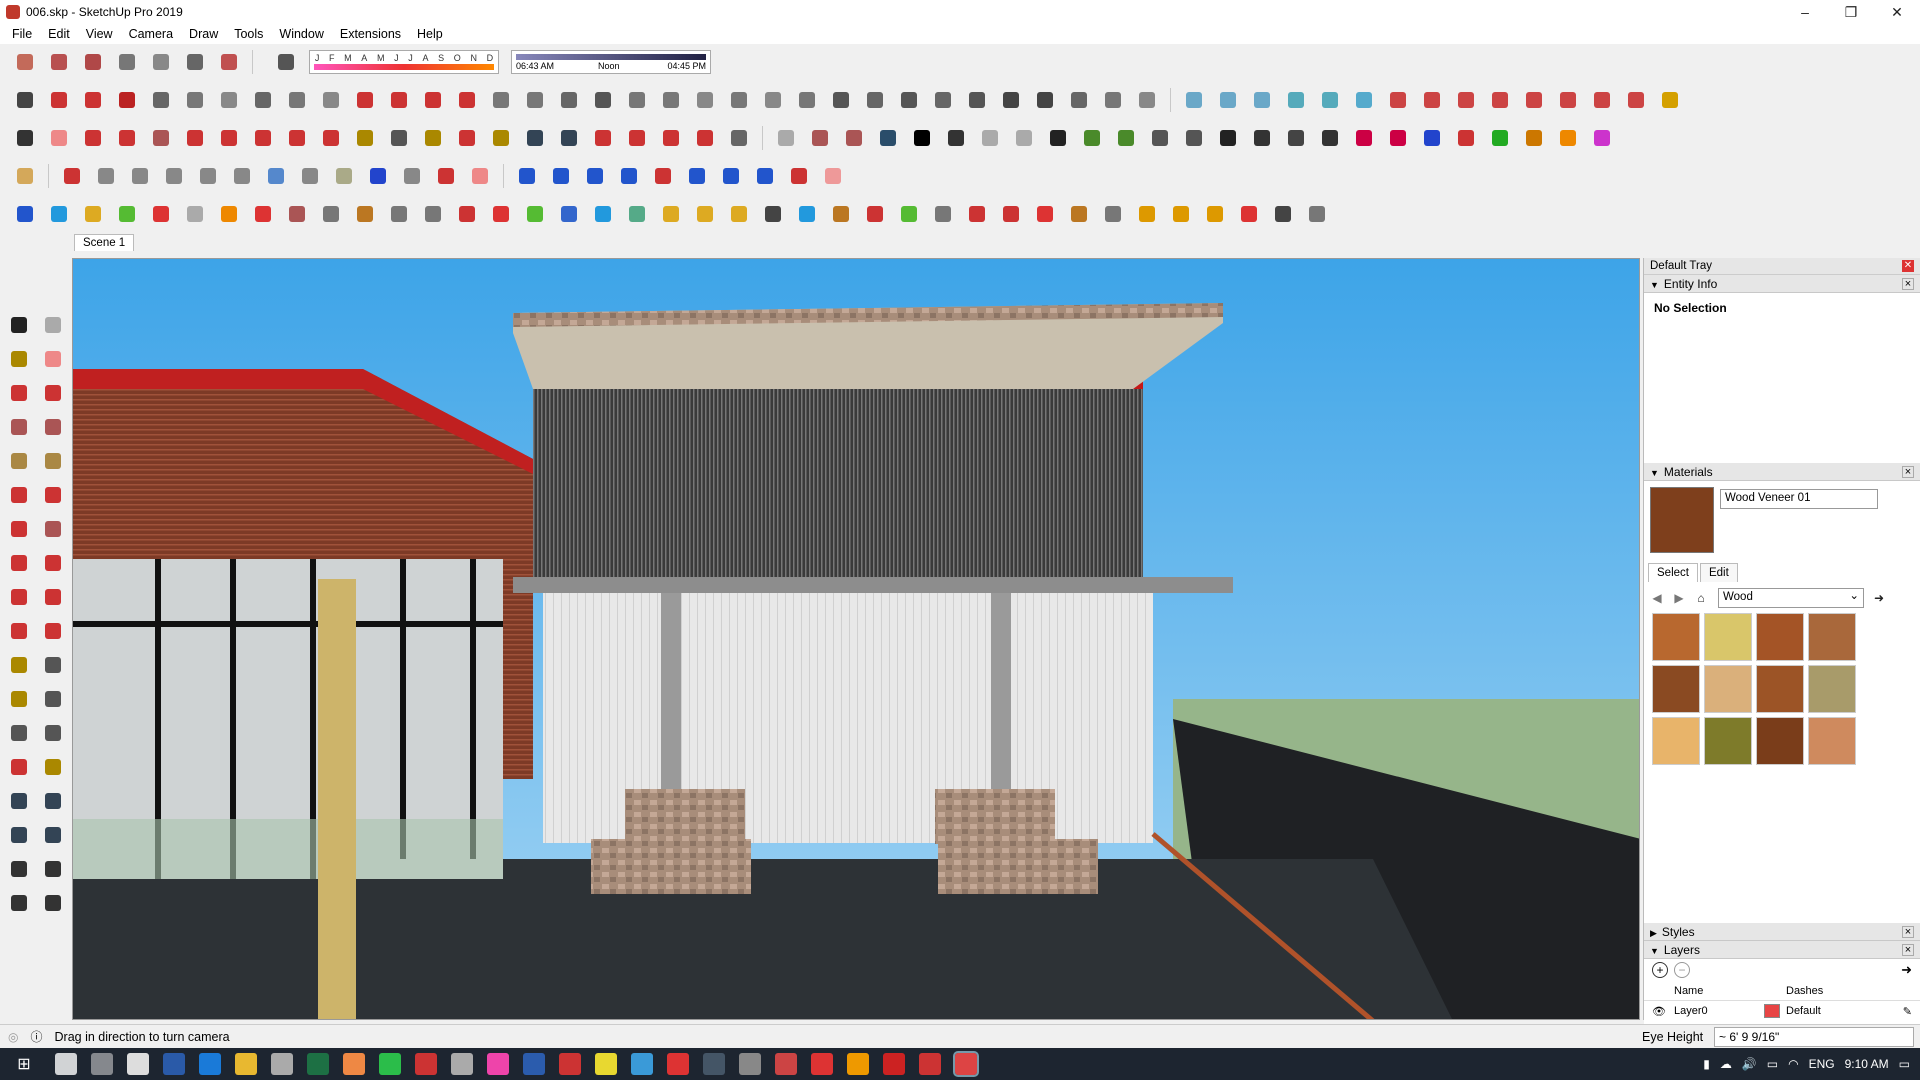  Describe the element at coordinates (943, 100) in the screenshot. I see `slats-icon` at that location.